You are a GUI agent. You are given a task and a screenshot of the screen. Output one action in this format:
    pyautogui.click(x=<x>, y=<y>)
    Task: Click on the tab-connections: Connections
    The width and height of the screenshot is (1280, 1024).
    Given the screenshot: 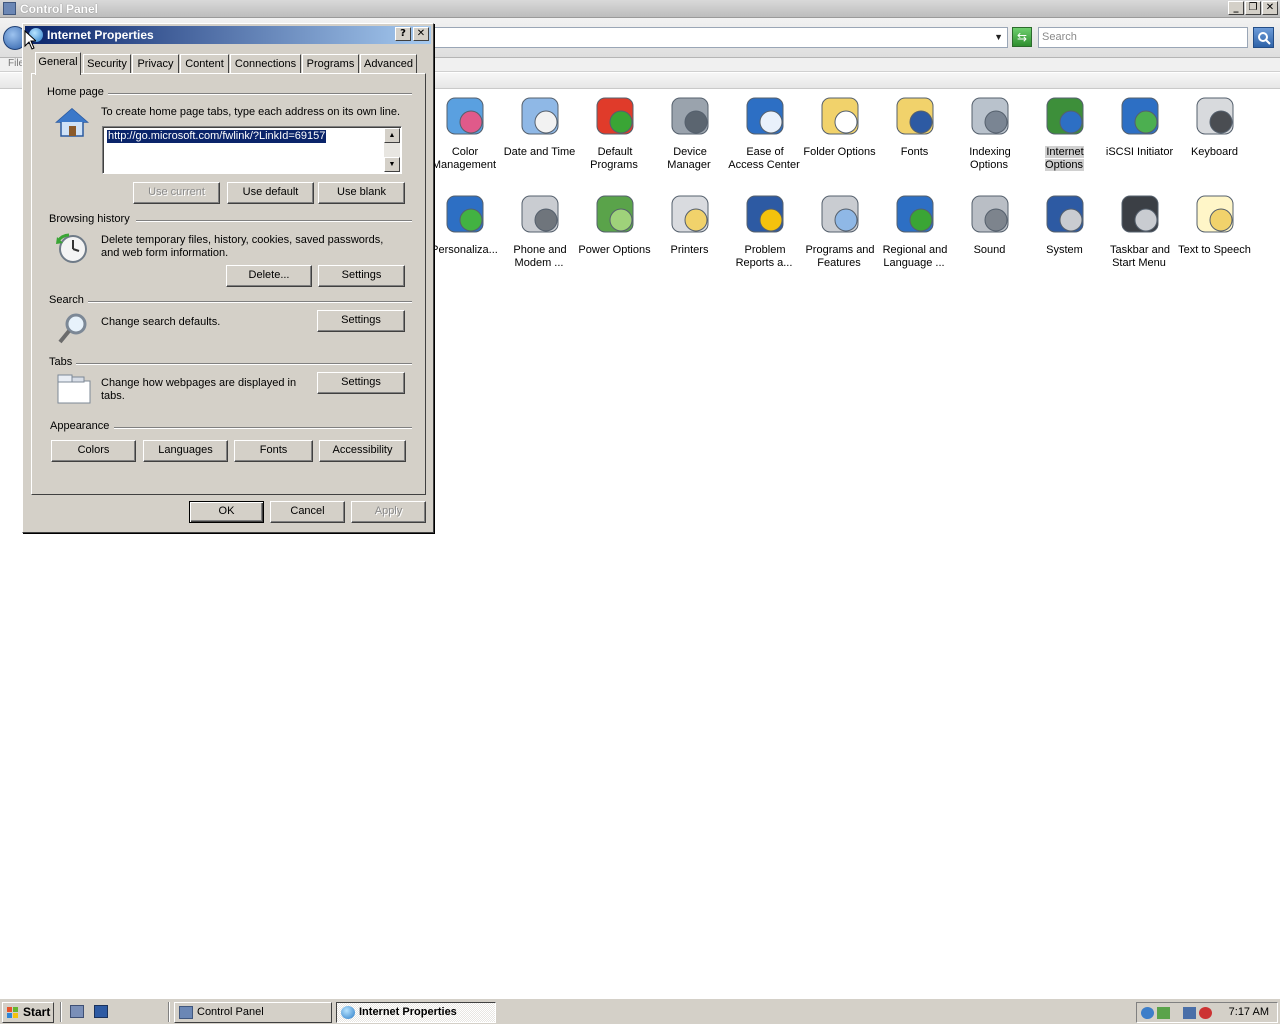 What is the action you would take?
    pyautogui.click(x=265, y=64)
    